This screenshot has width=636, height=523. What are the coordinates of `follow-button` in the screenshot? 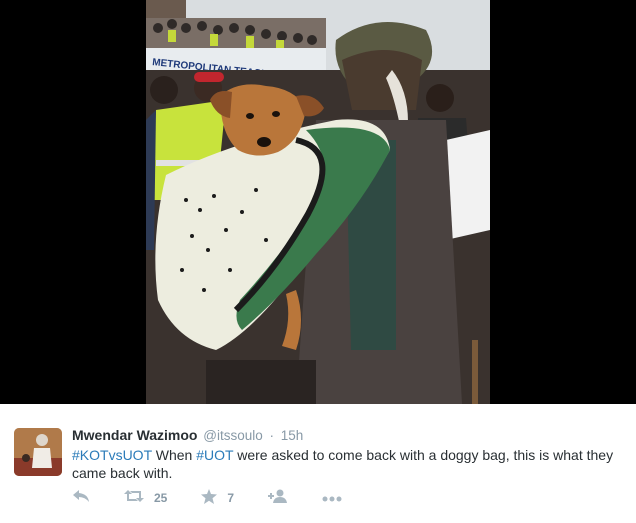 It's located at (278, 498).